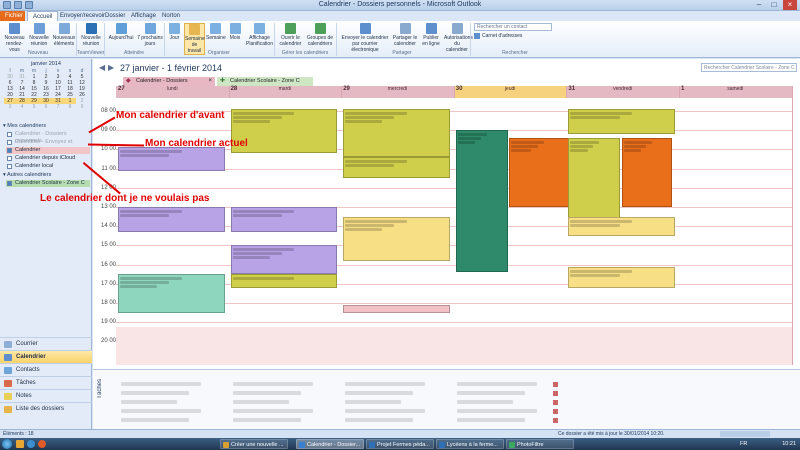  Describe the element at coordinates (24, 126) in the screenshot. I see `my-calendars-header: ▾ Mes calendriers` at that location.